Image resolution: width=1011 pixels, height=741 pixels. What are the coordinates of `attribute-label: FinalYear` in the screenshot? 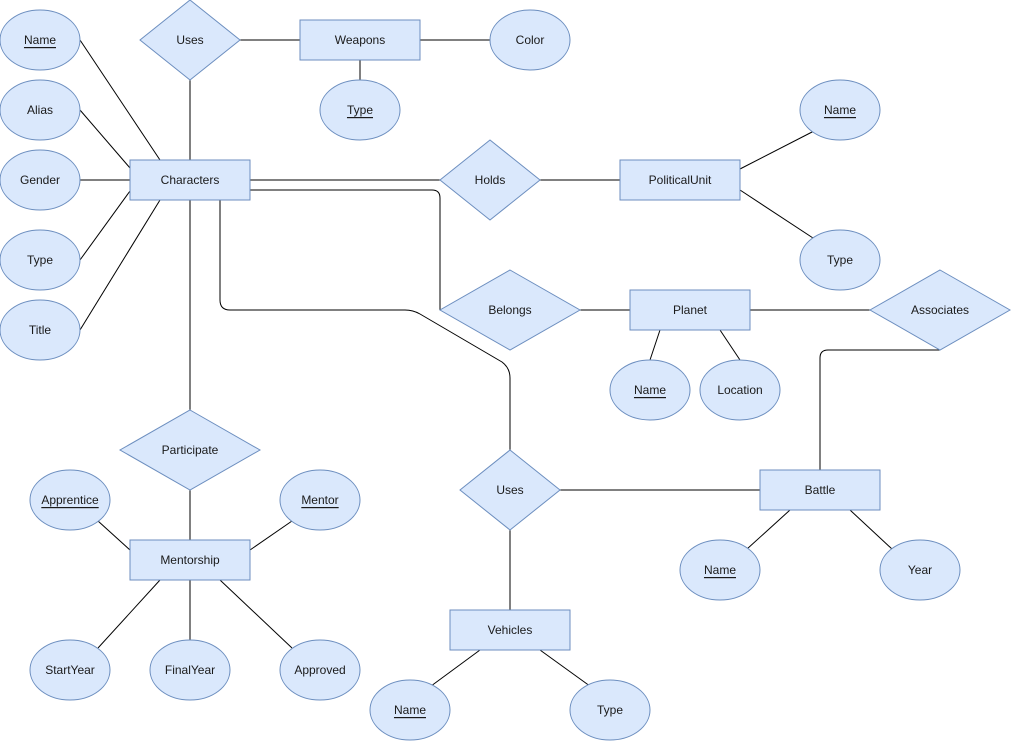 It's located at (190, 670).